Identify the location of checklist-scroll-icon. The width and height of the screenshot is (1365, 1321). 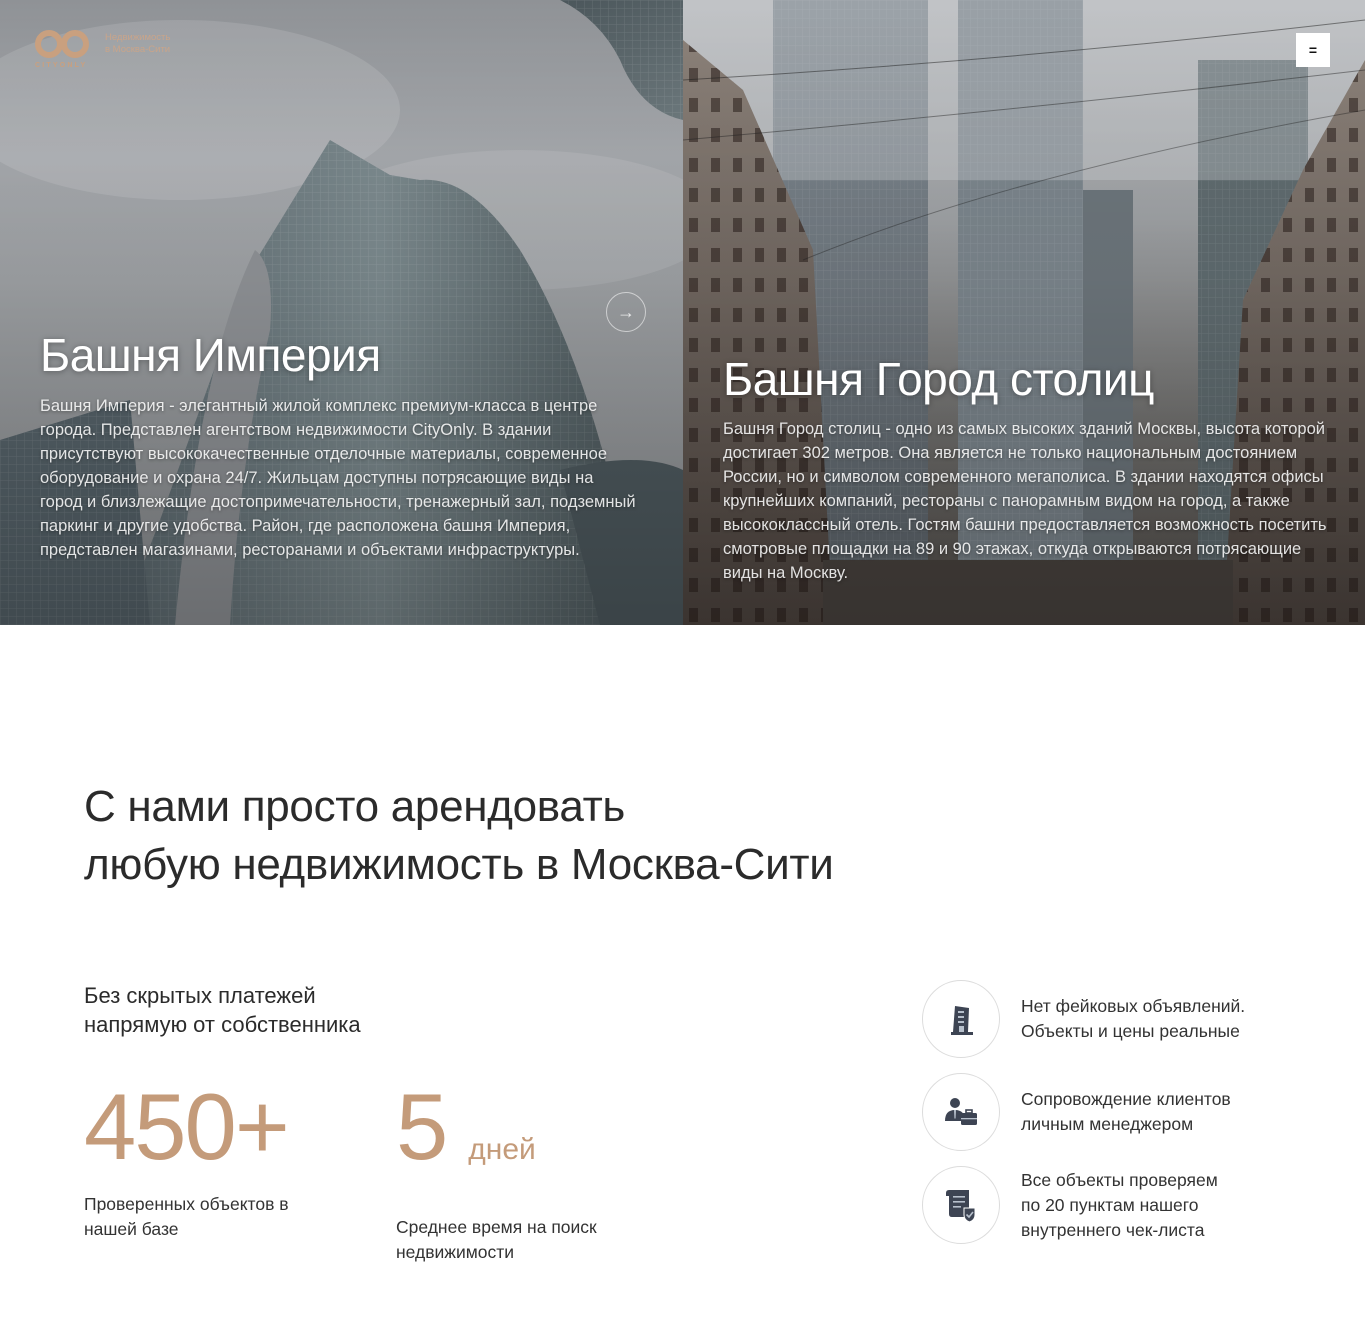
(961, 1206).